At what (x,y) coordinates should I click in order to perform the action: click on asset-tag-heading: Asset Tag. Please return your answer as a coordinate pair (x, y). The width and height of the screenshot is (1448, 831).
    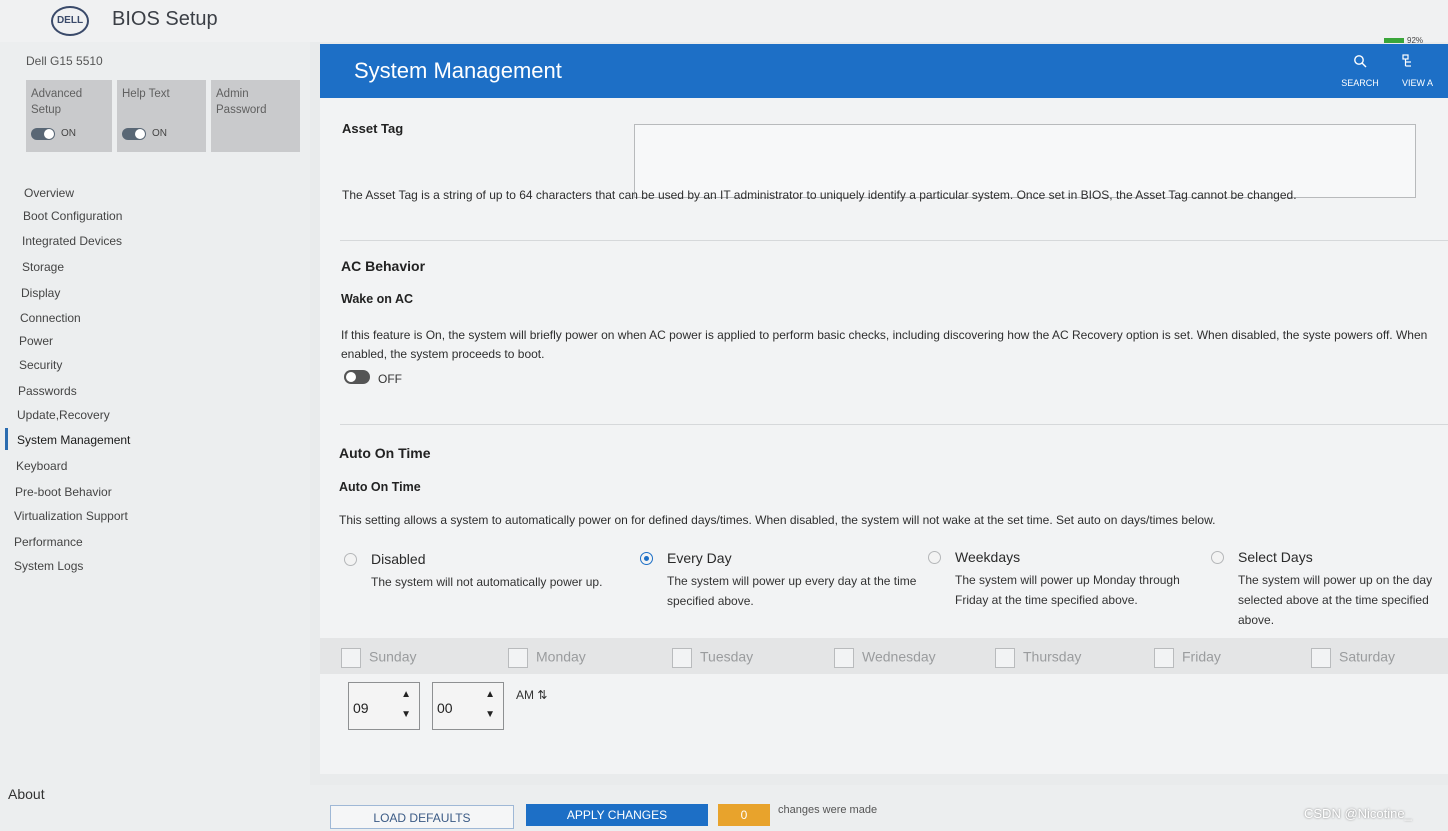
    Looking at the image, I should click on (373, 128).